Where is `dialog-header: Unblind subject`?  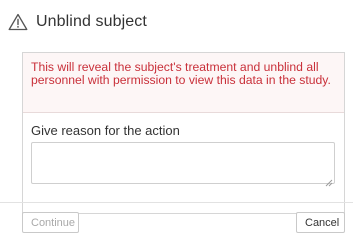
dialog-header: Unblind subject is located at coordinates (77, 22).